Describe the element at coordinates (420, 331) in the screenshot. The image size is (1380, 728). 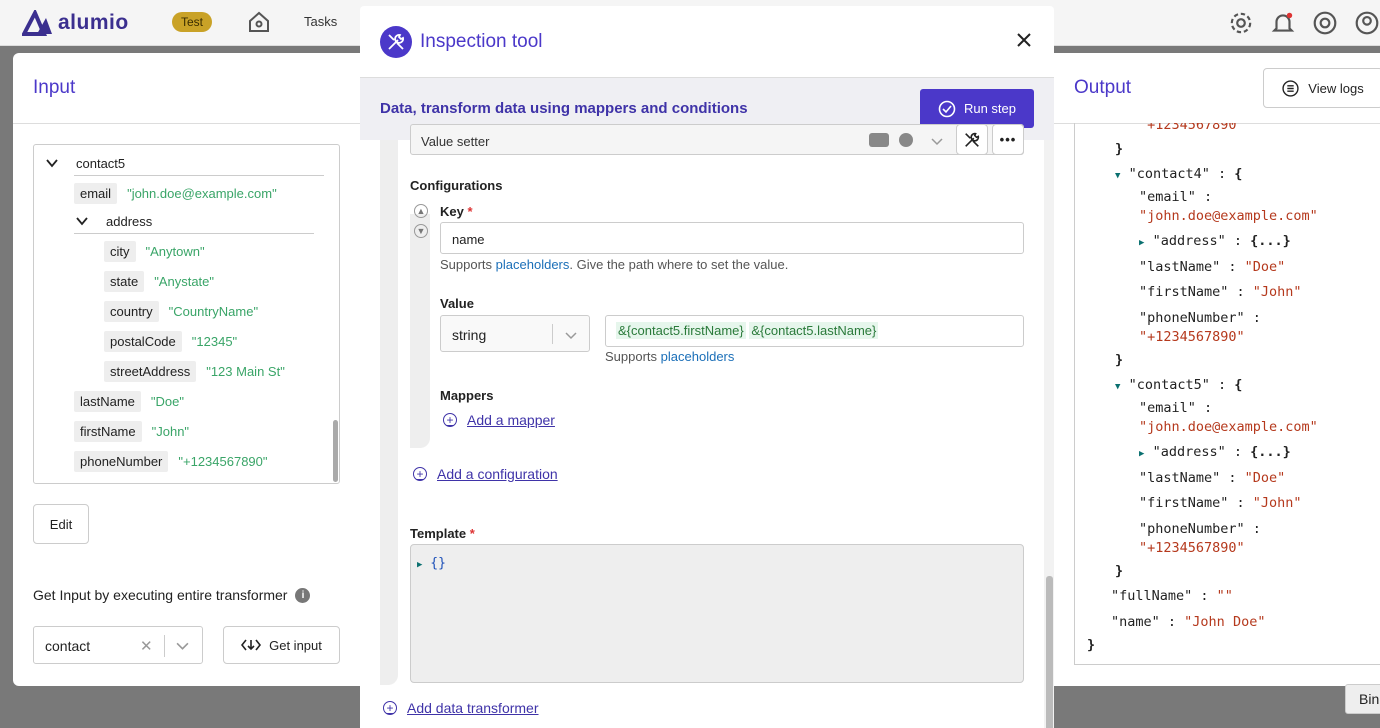
I see `configuration-gutter` at that location.